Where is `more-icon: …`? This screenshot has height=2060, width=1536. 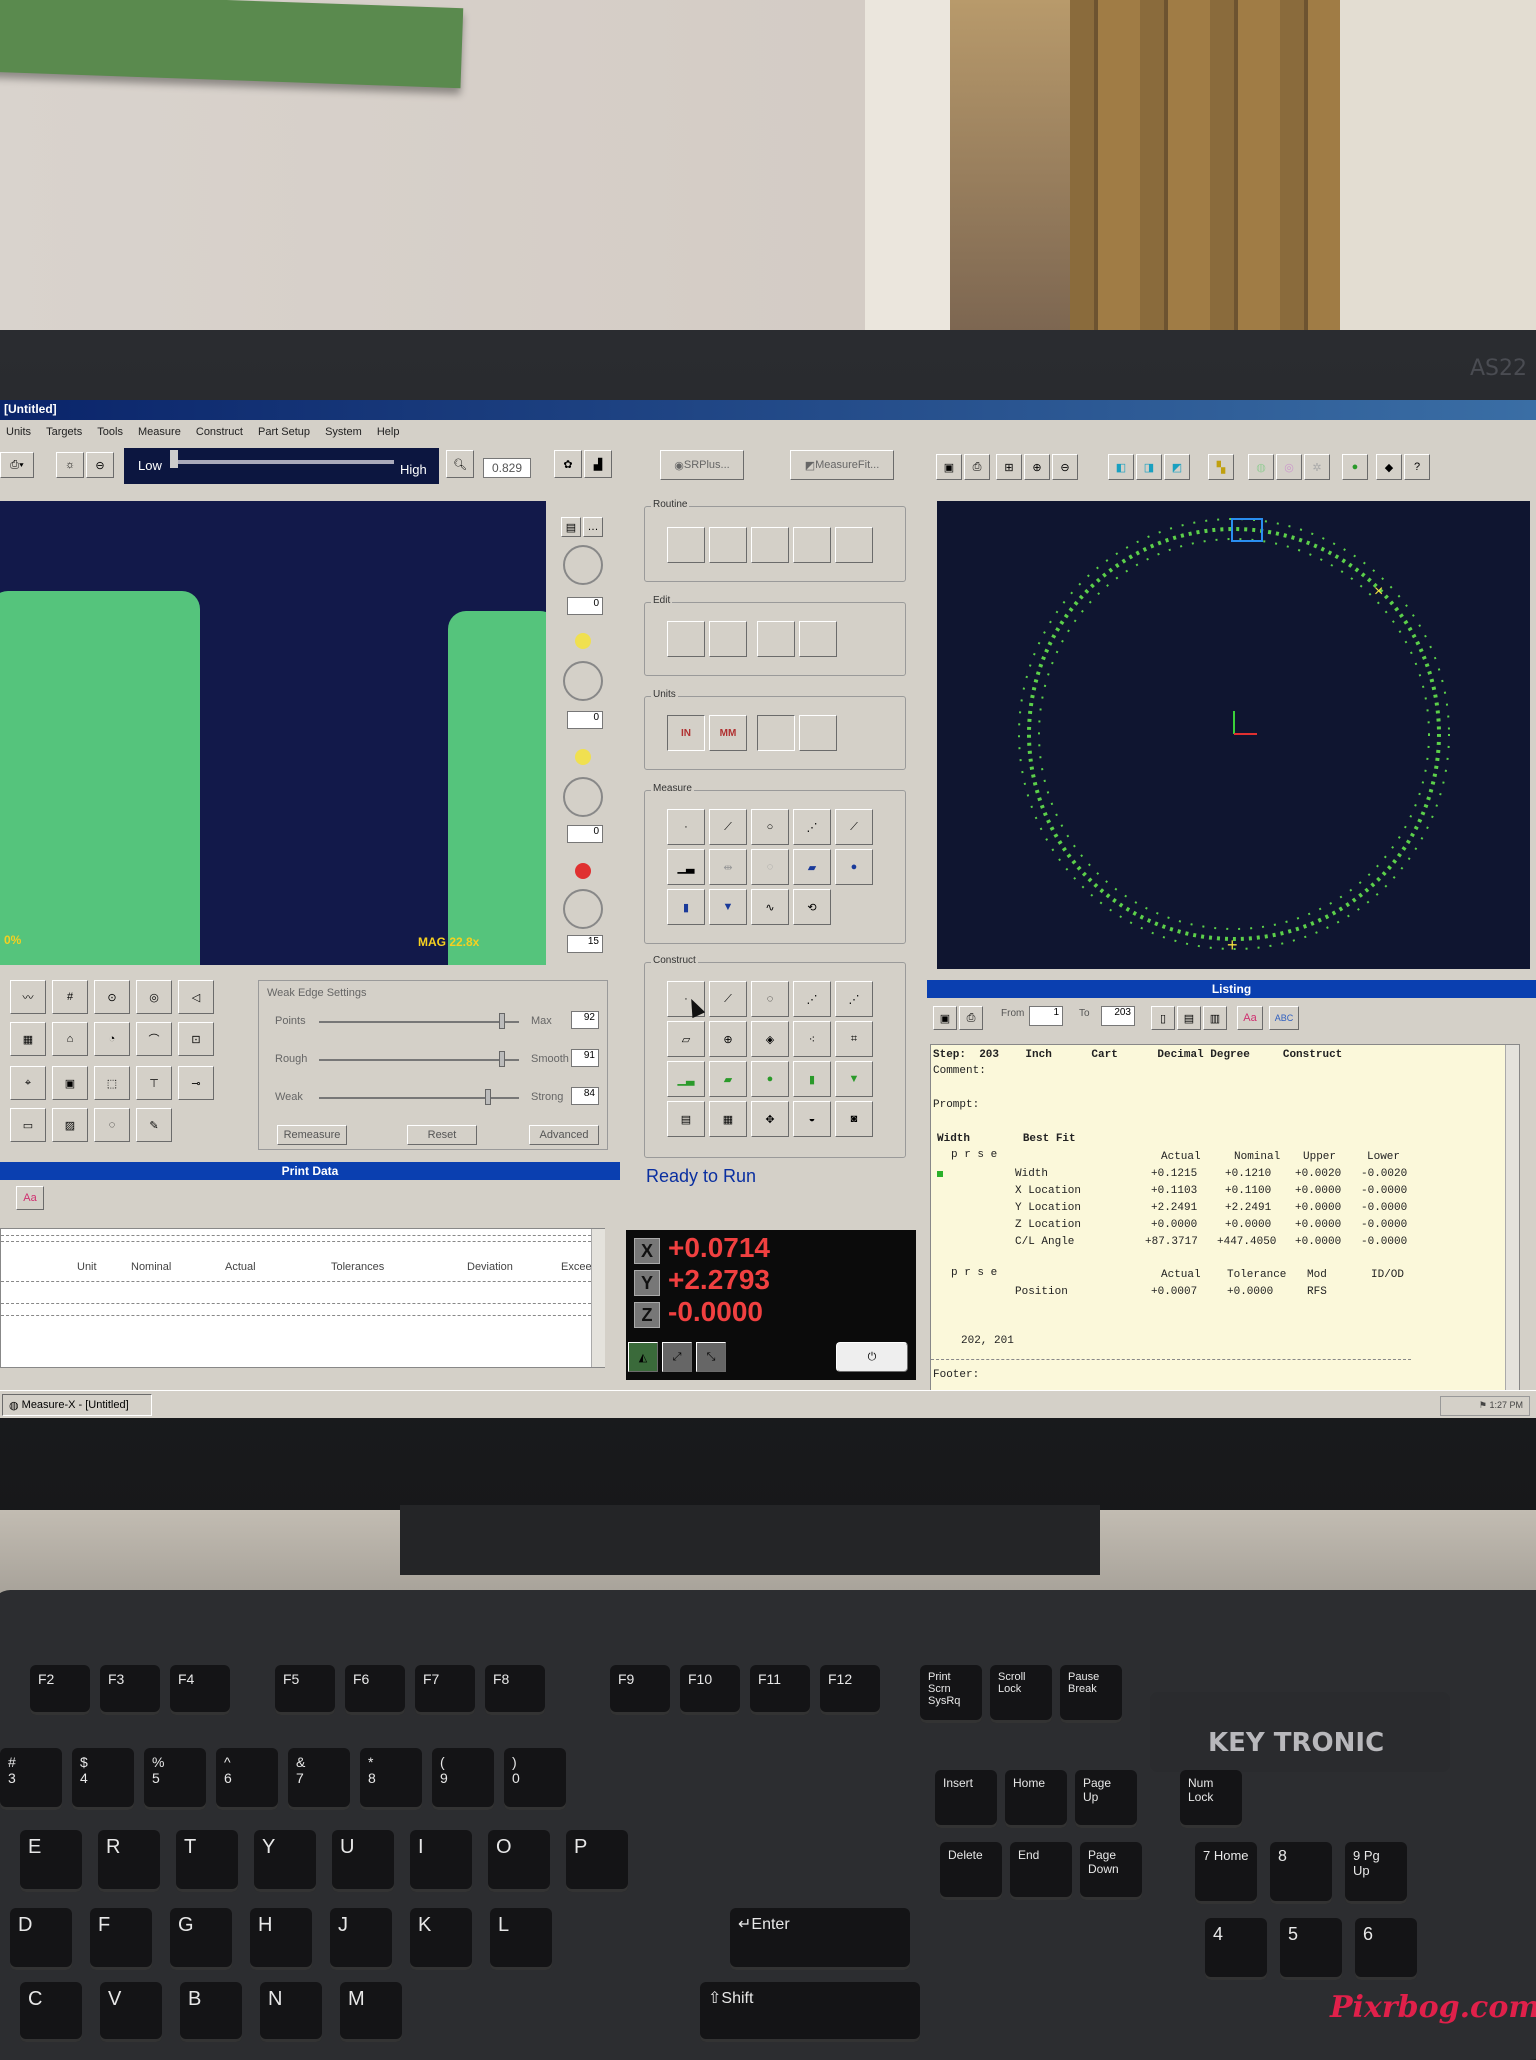 more-icon: … is located at coordinates (593, 527).